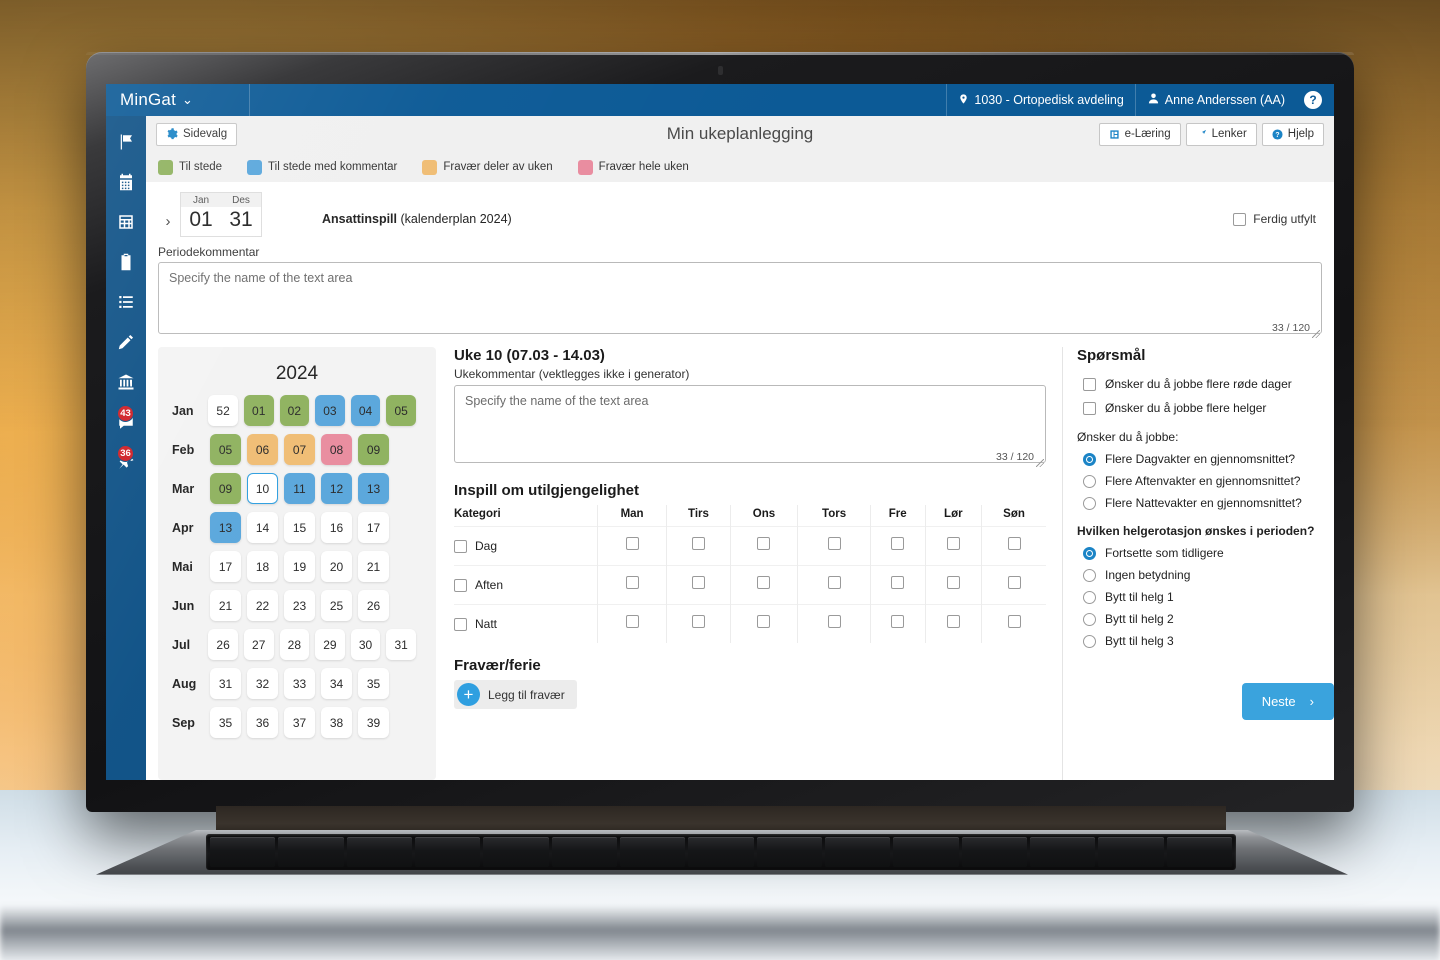 The width and height of the screenshot is (1440, 960). What do you see at coordinates (373, 449) in the screenshot?
I see `calendar-week-cell: 09` at bounding box center [373, 449].